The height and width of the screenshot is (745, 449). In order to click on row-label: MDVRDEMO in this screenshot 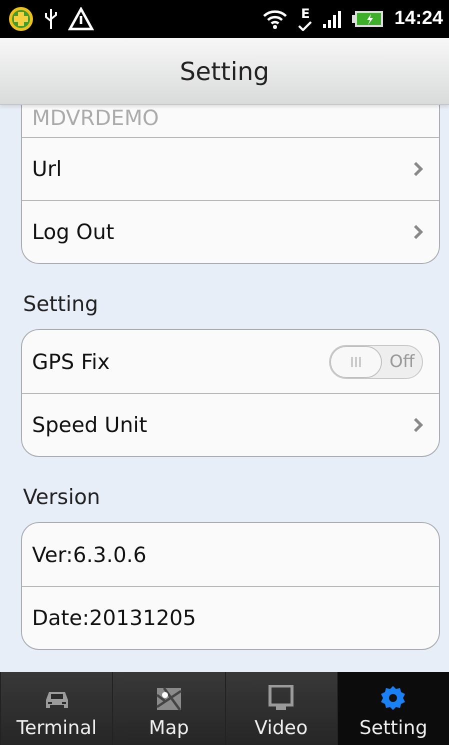, I will do `click(96, 118)`.